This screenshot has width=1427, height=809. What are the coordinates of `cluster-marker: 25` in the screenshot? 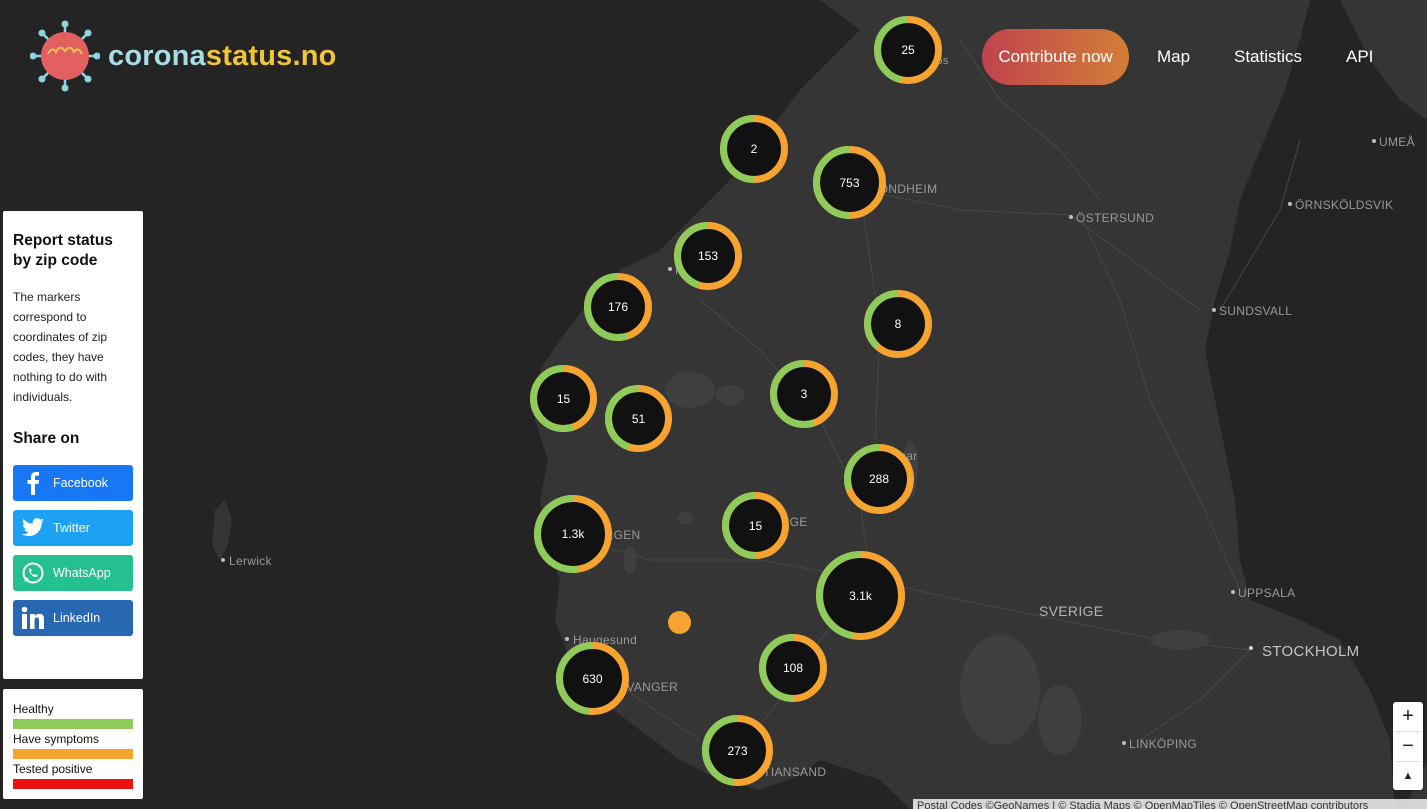 It's located at (908, 50).